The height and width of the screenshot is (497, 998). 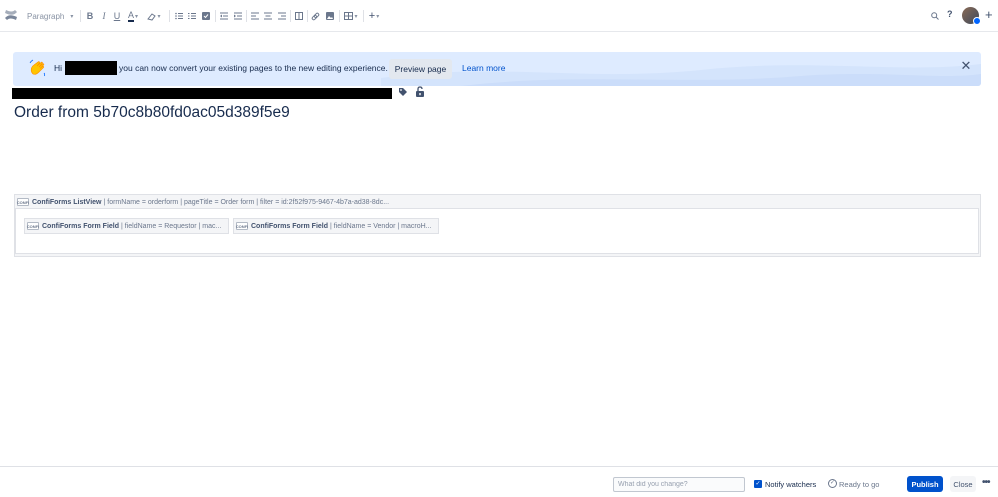 What do you see at coordinates (977, 21) in the screenshot?
I see `avatar-status-badge` at bounding box center [977, 21].